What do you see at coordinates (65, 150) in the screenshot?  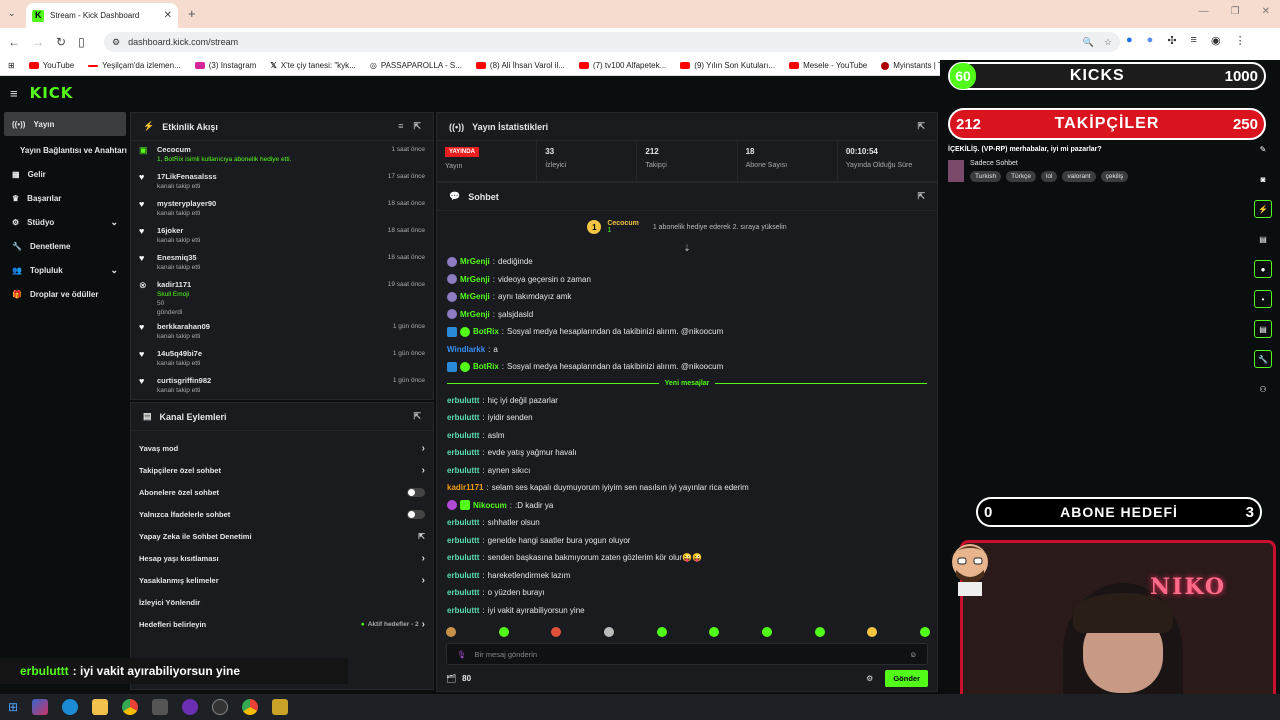 I see `nav-stream-key: Yayın Bağlantısı ve Anahtarı` at bounding box center [65, 150].